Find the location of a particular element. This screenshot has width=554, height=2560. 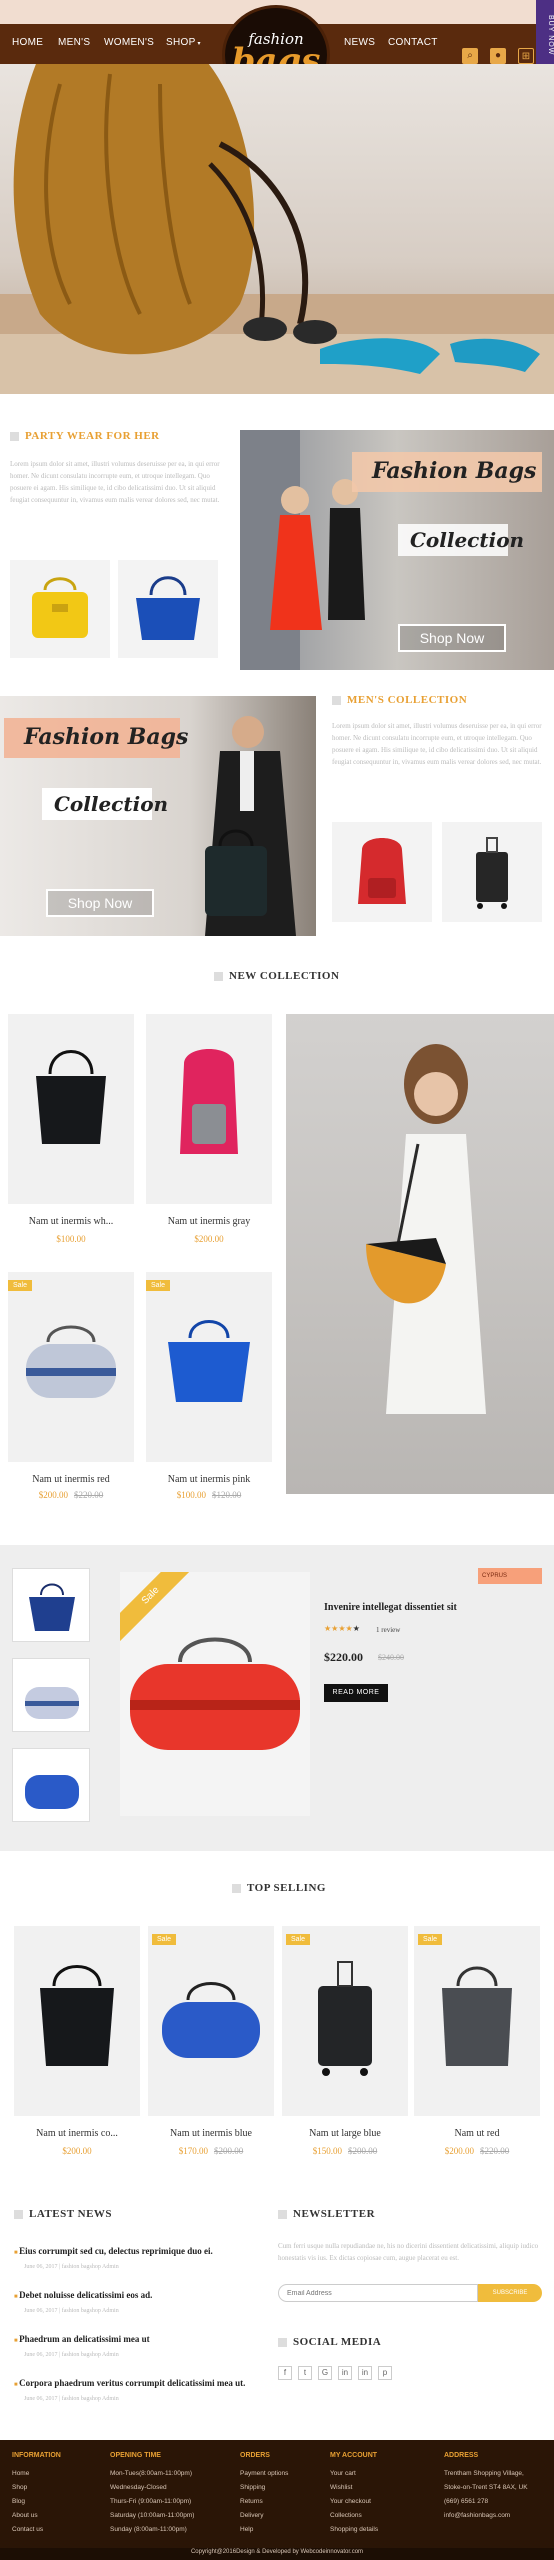

footer-opening-line: Saturday (10:00am-11:00pm) is located at coordinates (152, 2515).